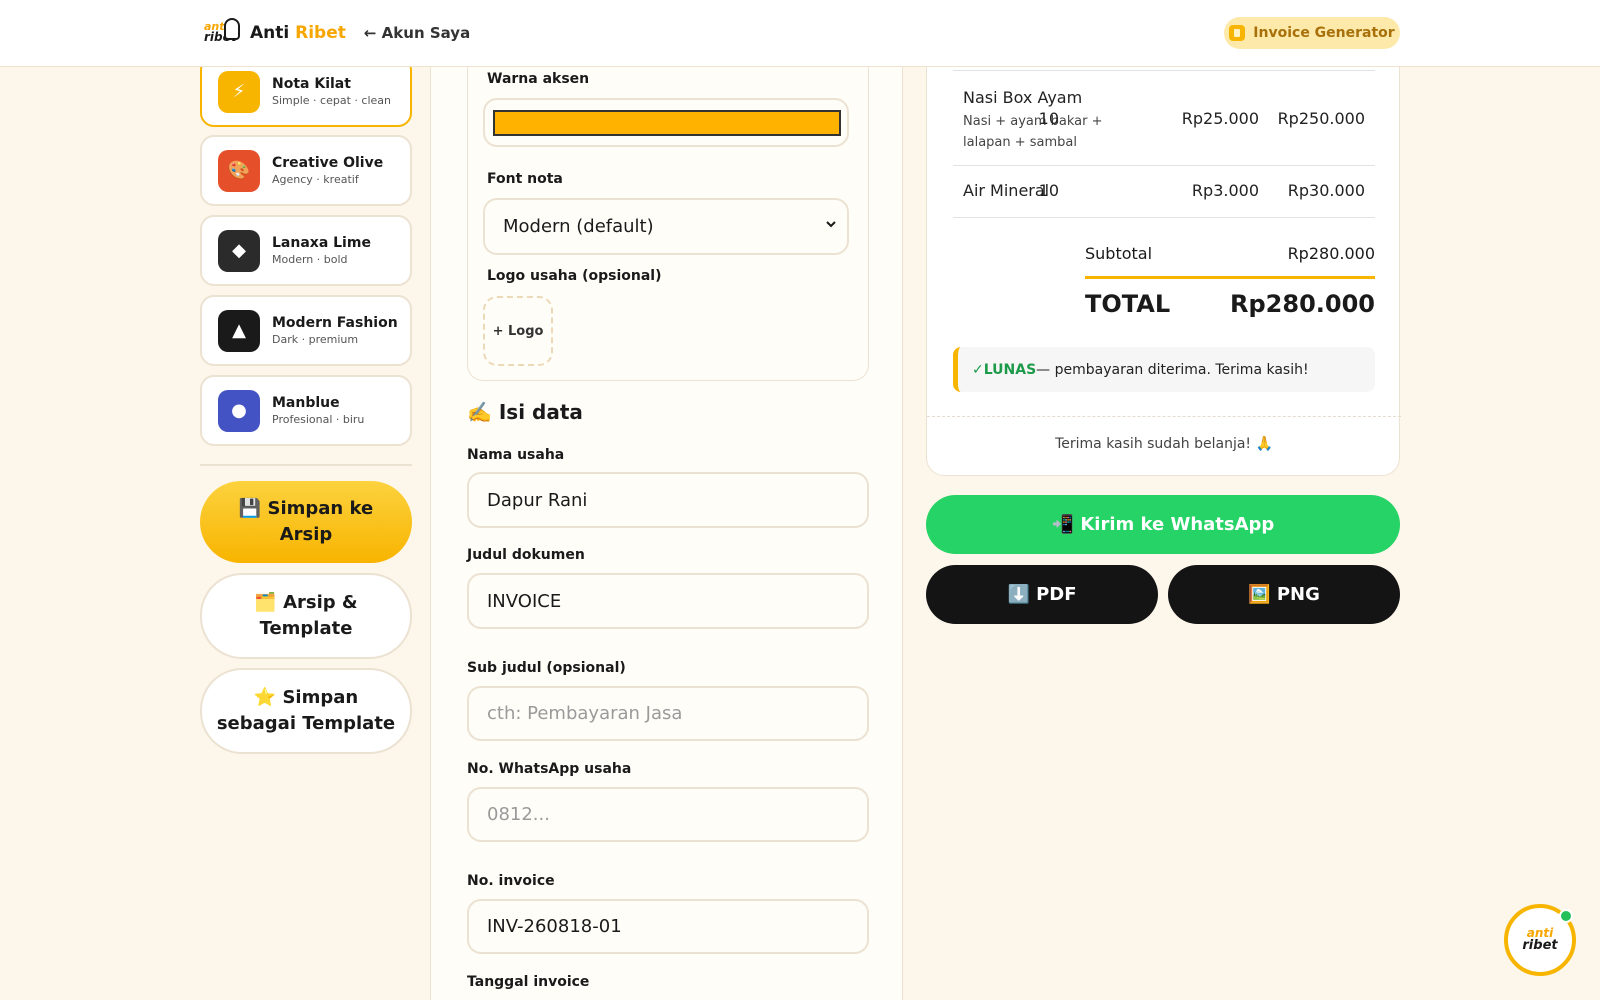 The image size is (1600, 1000). I want to click on template-subtitle: Dark · premium, so click(315, 339).